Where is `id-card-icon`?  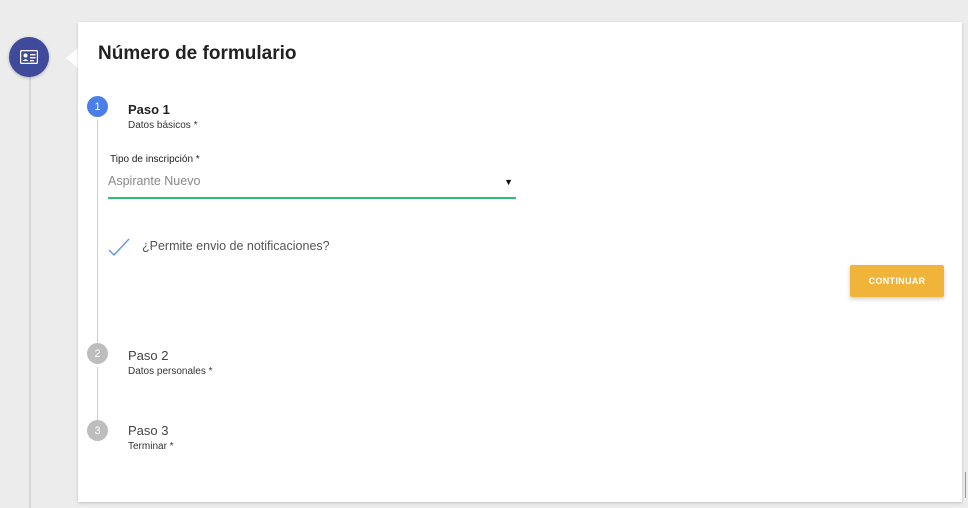
id-card-icon is located at coordinates (29, 57).